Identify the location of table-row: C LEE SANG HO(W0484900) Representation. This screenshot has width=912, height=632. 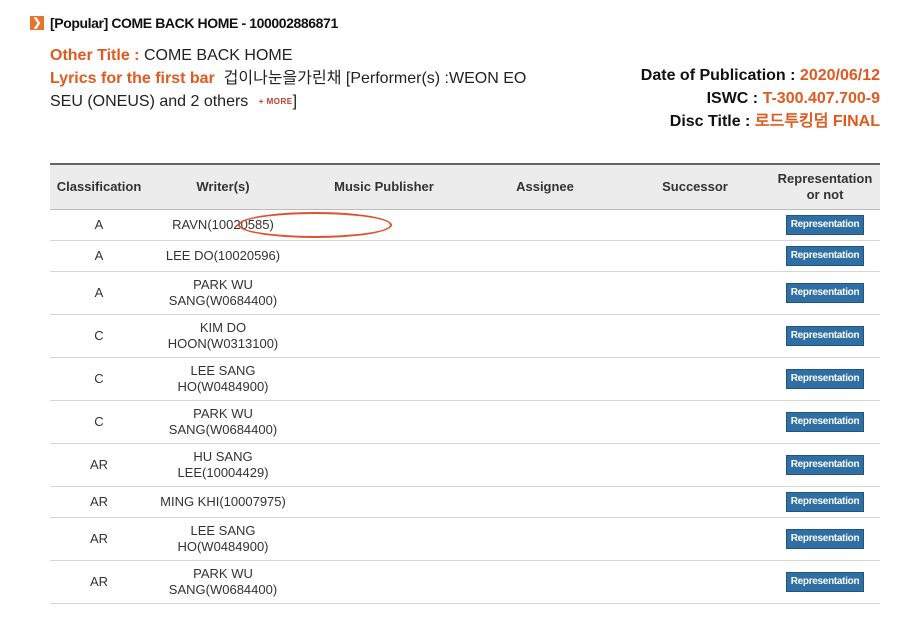
(465, 379).